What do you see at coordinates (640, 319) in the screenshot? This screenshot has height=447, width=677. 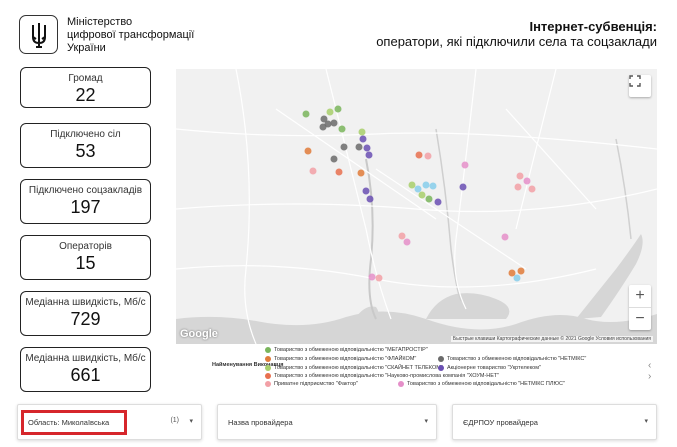 I see `zoom-out-button: −` at bounding box center [640, 319].